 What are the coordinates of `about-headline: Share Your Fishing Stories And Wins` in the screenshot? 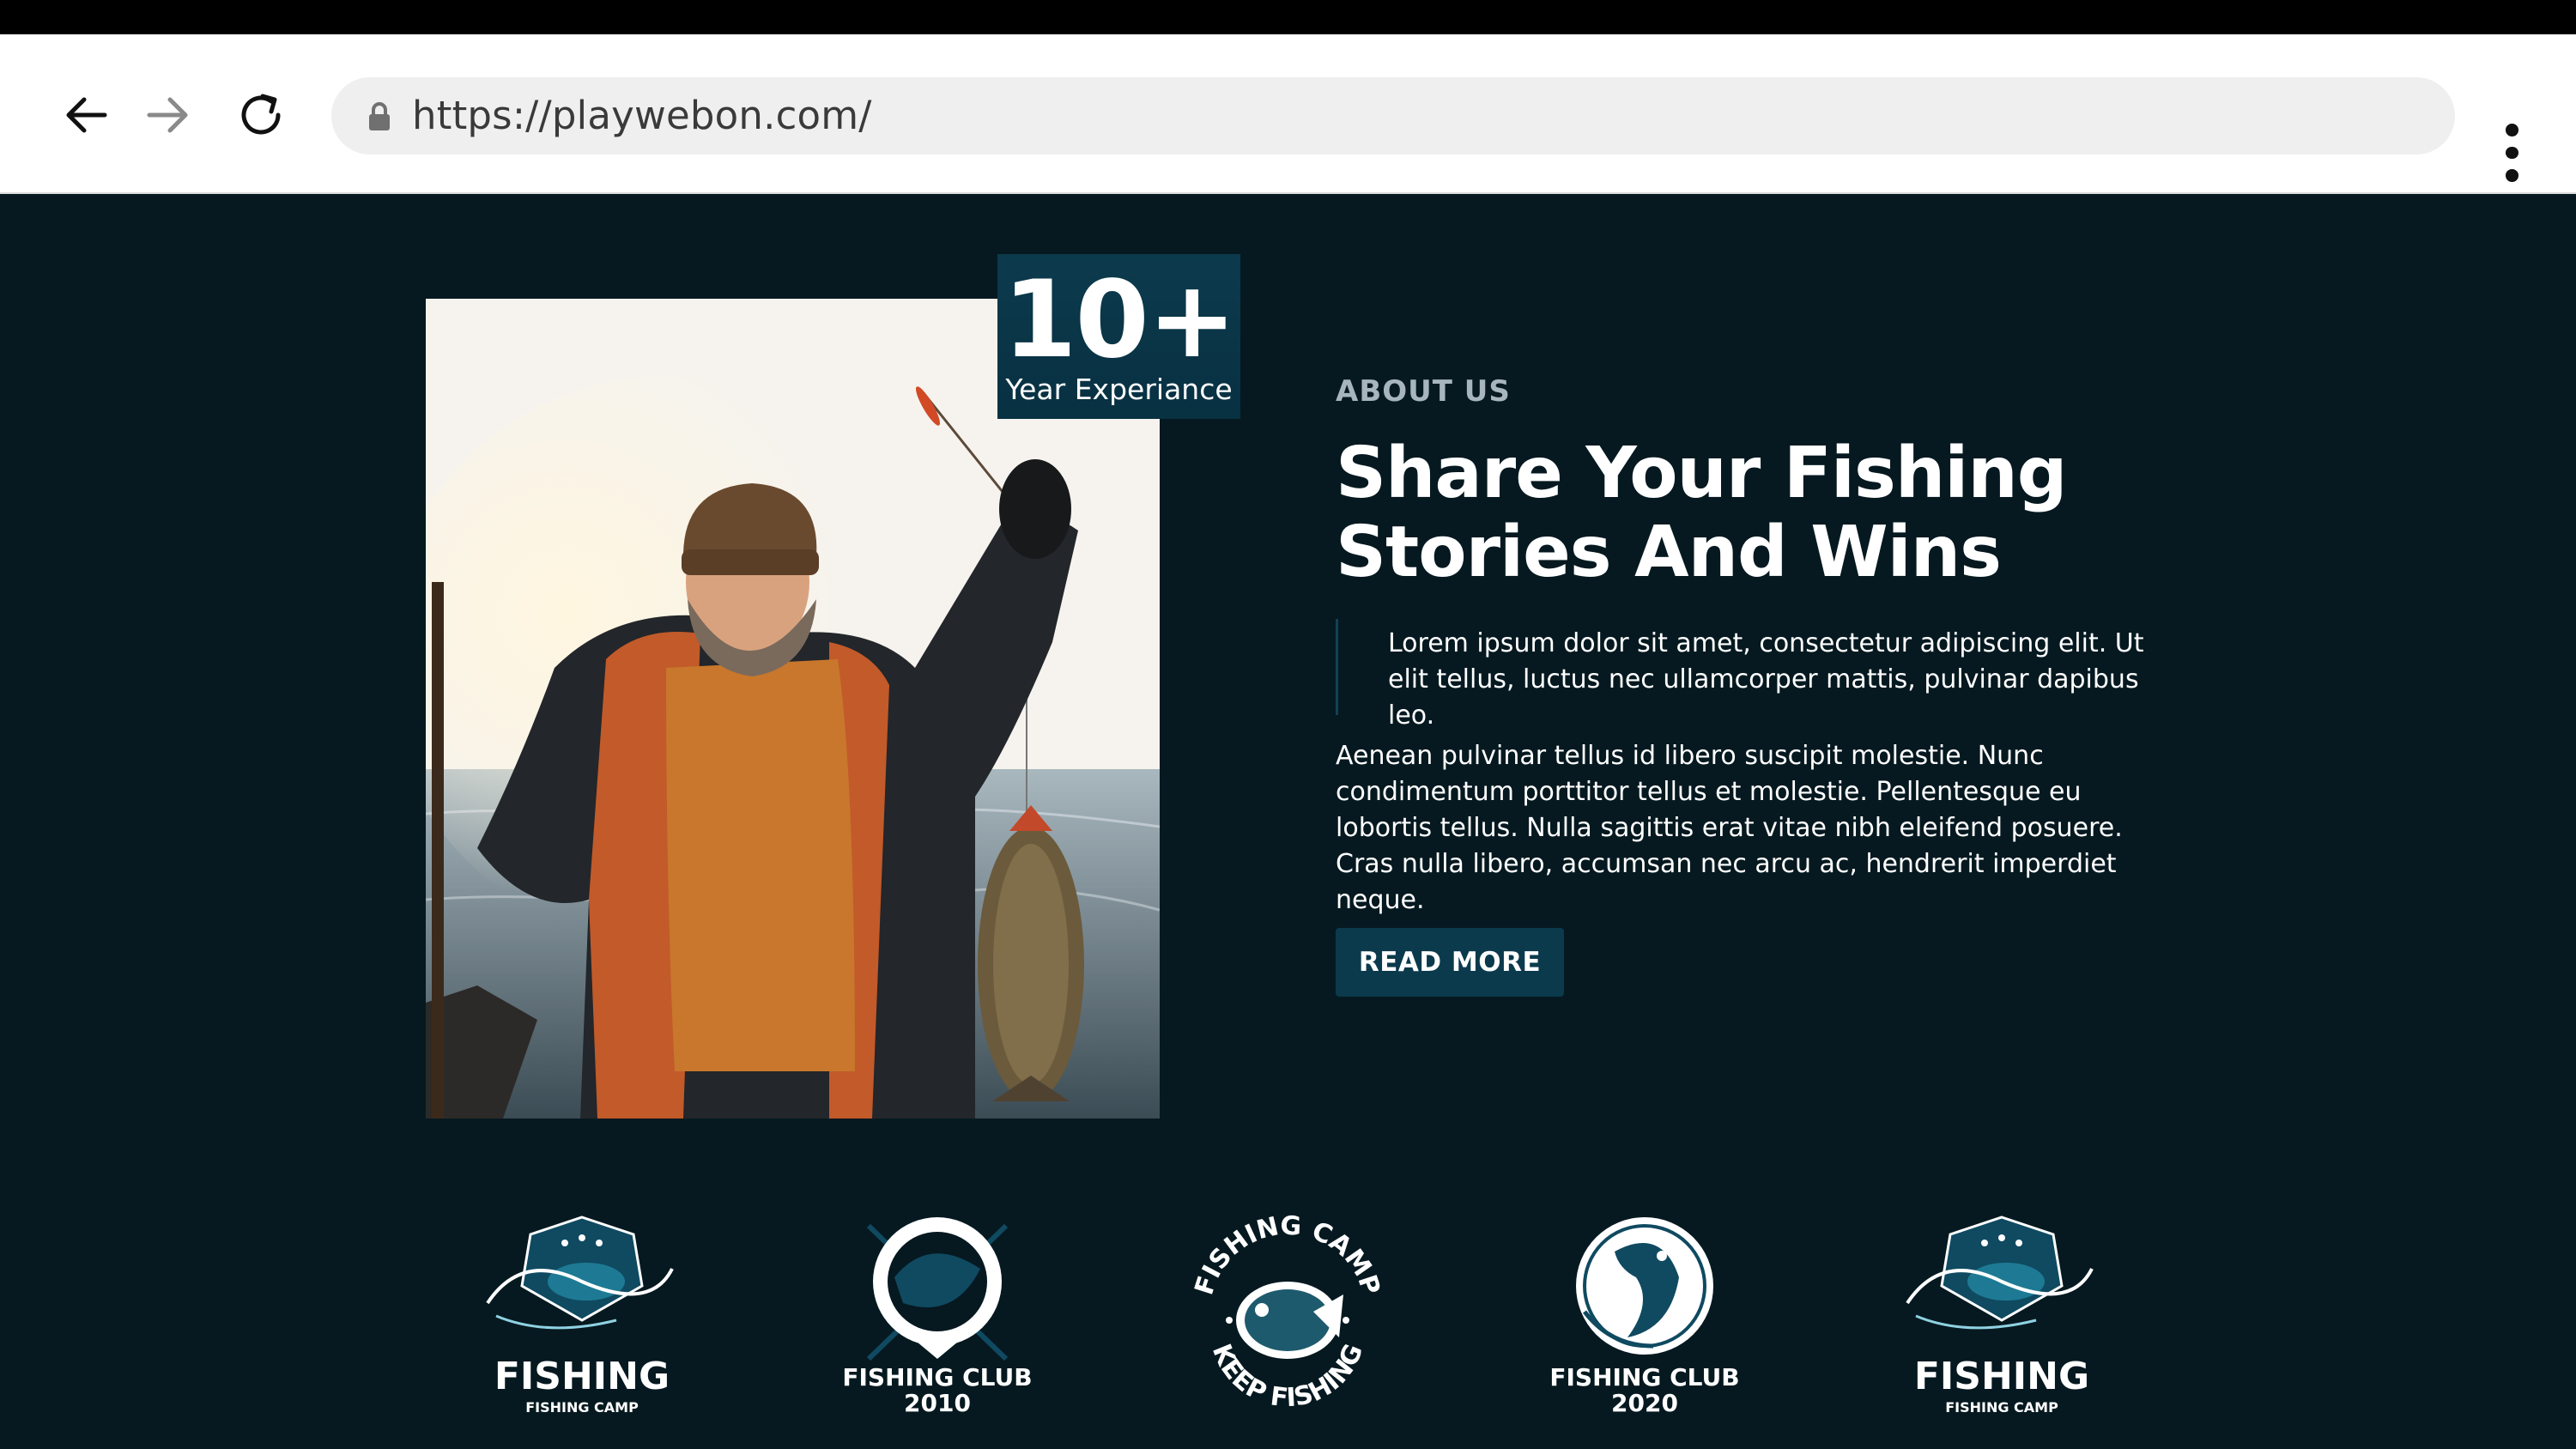 It's located at (1765, 513).